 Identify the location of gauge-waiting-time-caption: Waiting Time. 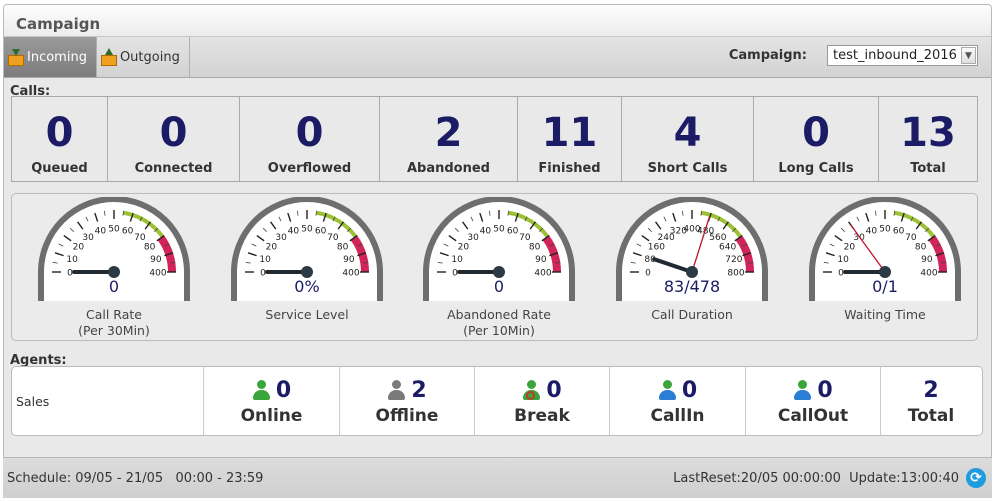
(885, 315).